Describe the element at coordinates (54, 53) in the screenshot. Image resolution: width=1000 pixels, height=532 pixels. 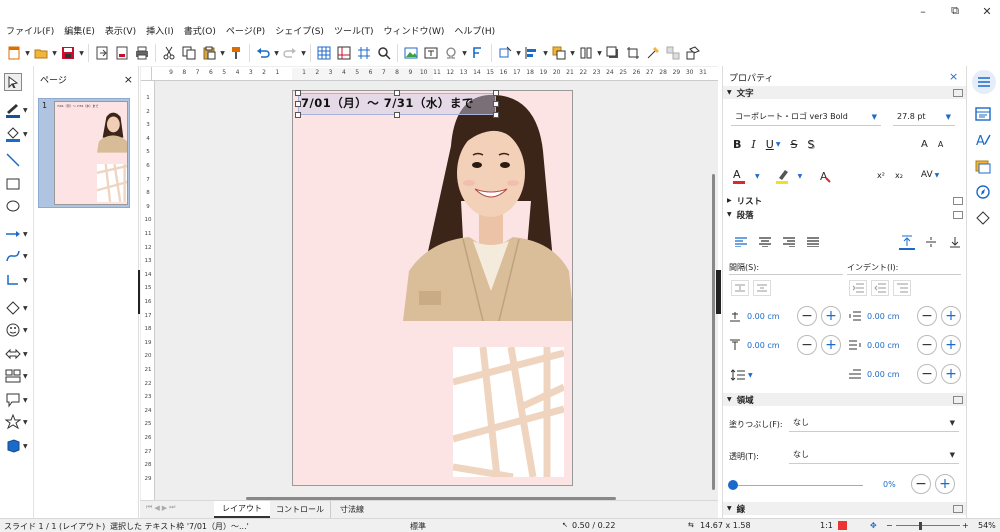
I see `open-dropdown-icon: ▼` at that location.